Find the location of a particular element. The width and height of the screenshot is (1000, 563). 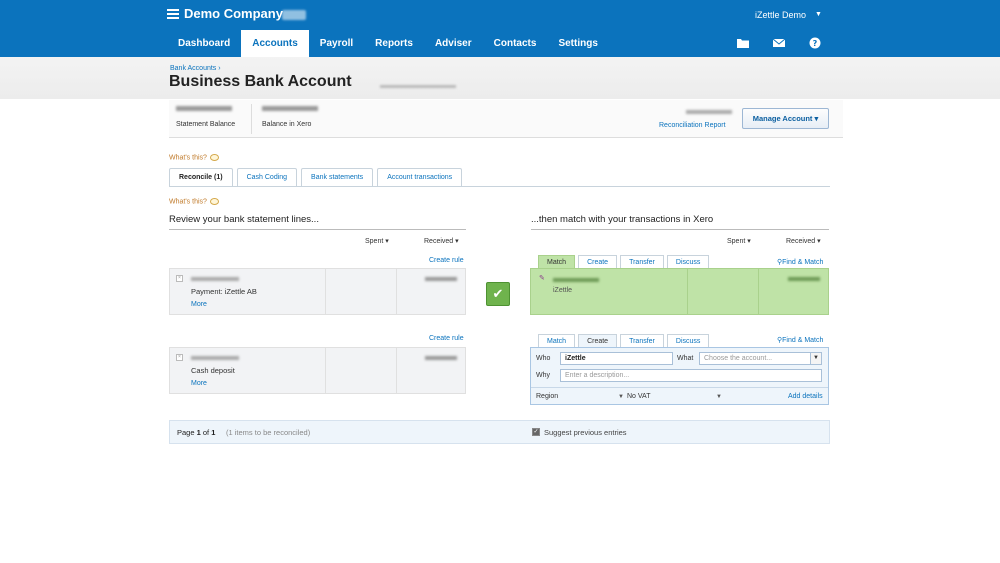

left-received-header: Received ▾ is located at coordinates (441, 241).